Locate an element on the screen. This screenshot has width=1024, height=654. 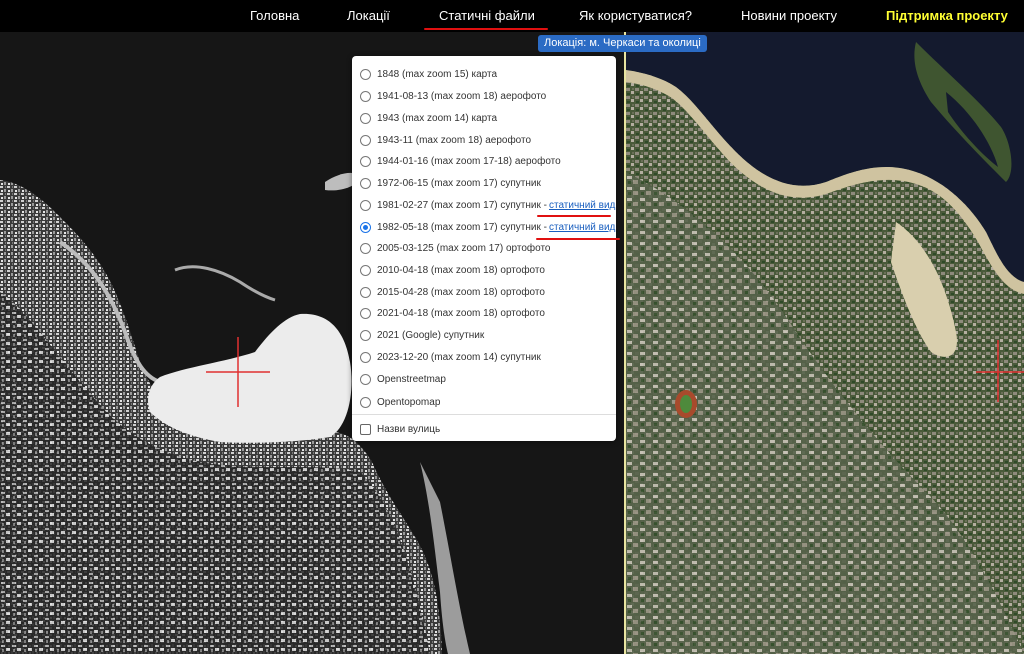
highlight-underline-1981 is located at coordinates (574, 216).